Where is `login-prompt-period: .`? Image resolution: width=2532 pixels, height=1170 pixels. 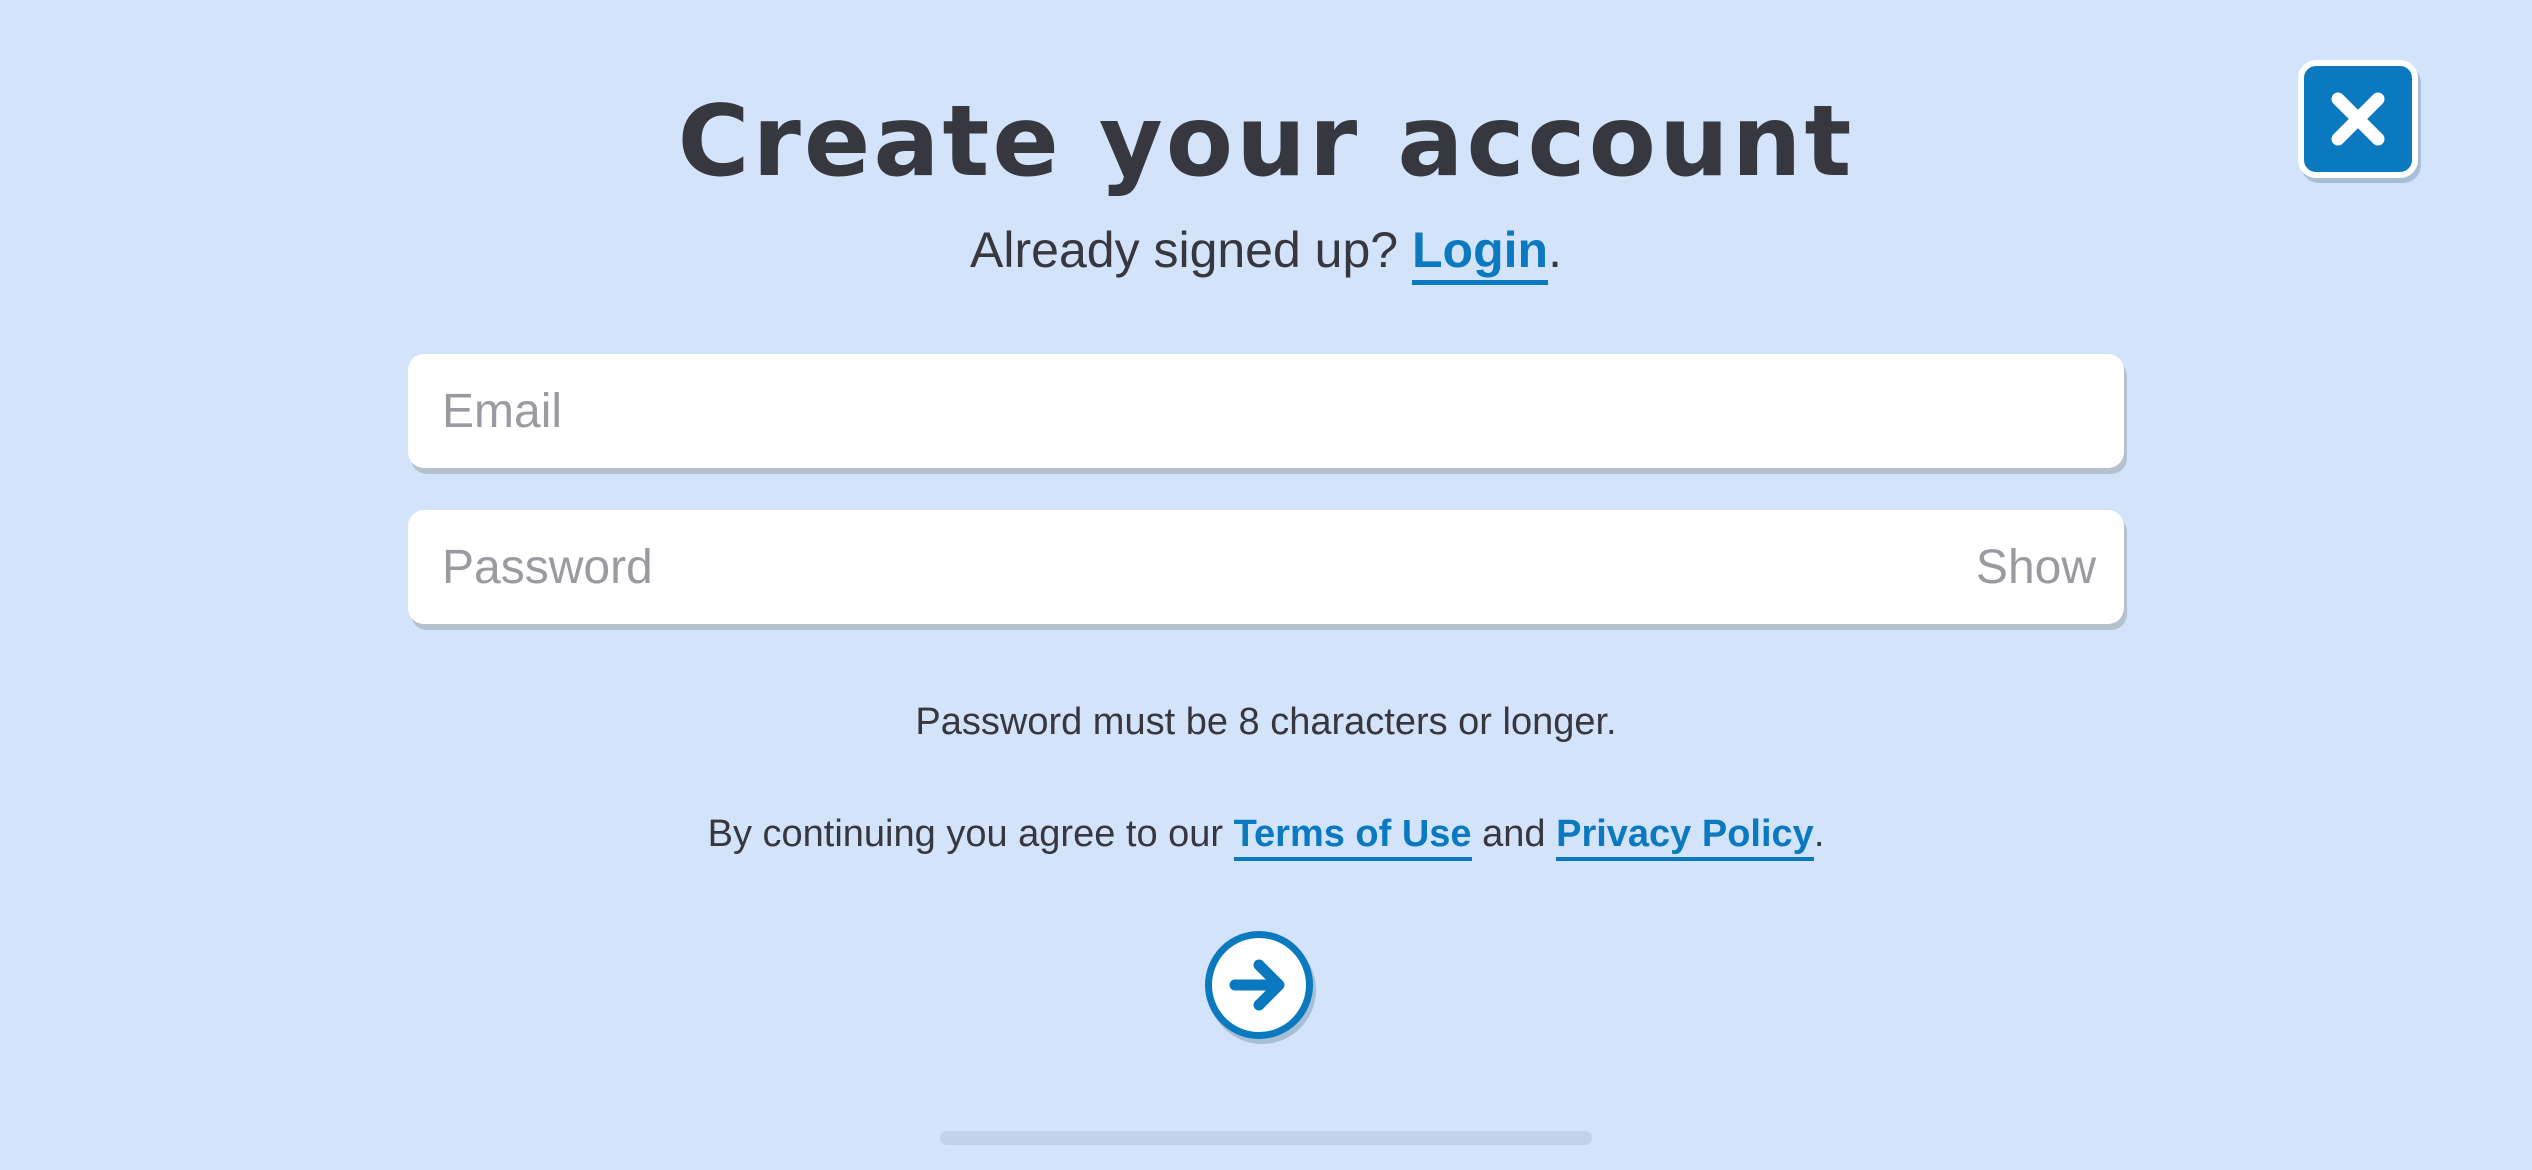
login-prompt-period: . is located at coordinates (1555, 250).